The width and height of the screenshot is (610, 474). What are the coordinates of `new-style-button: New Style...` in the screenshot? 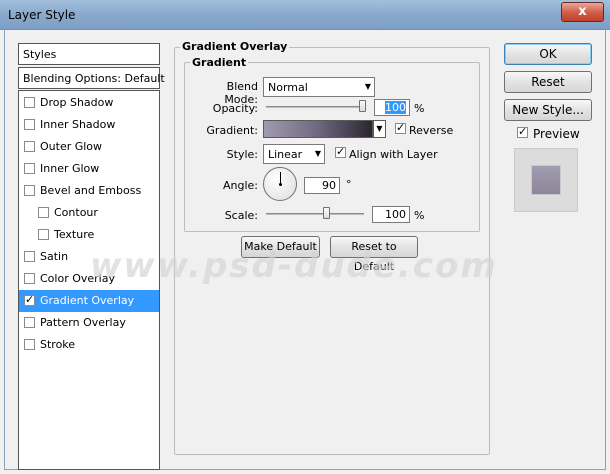 It's located at (548, 110).